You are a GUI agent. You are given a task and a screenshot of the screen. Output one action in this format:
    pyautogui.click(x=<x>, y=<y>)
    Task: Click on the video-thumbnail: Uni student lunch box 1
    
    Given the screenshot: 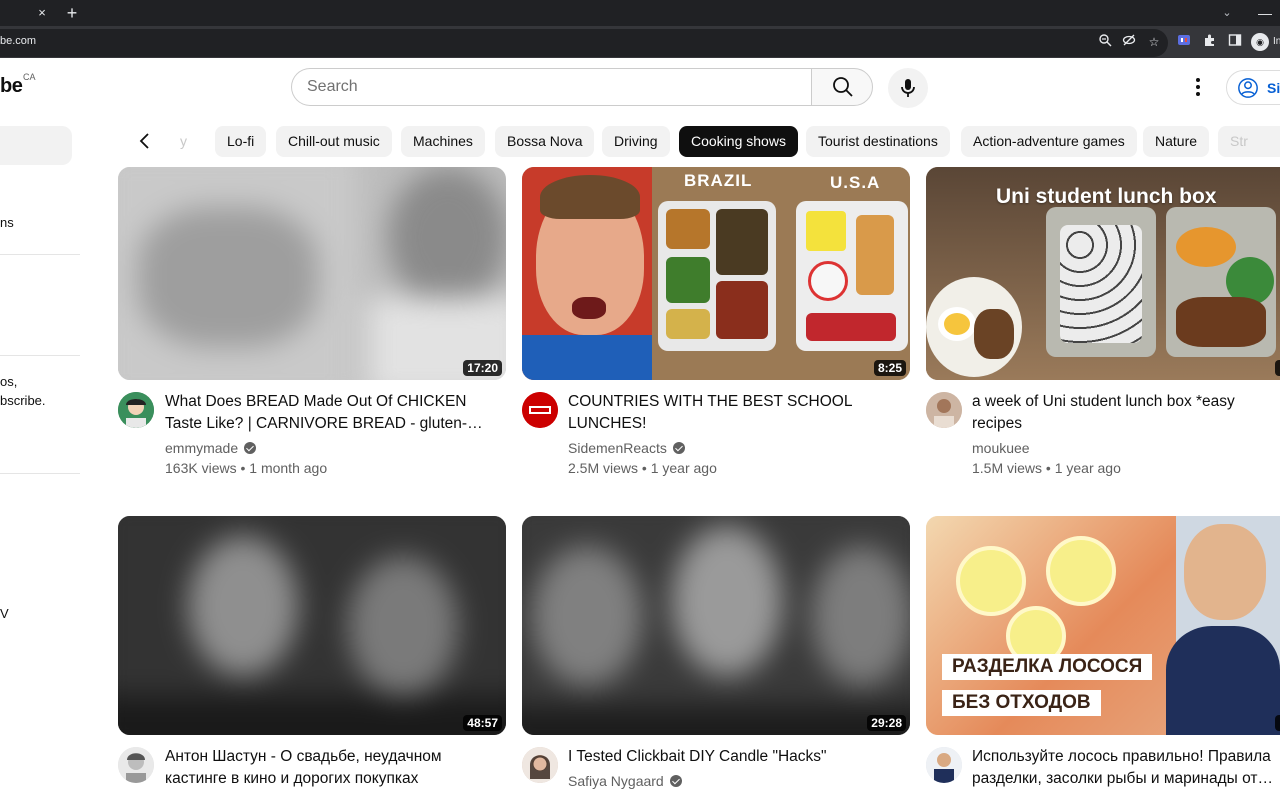 What is the action you would take?
    pyautogui.click(x=1103, y=273)
    